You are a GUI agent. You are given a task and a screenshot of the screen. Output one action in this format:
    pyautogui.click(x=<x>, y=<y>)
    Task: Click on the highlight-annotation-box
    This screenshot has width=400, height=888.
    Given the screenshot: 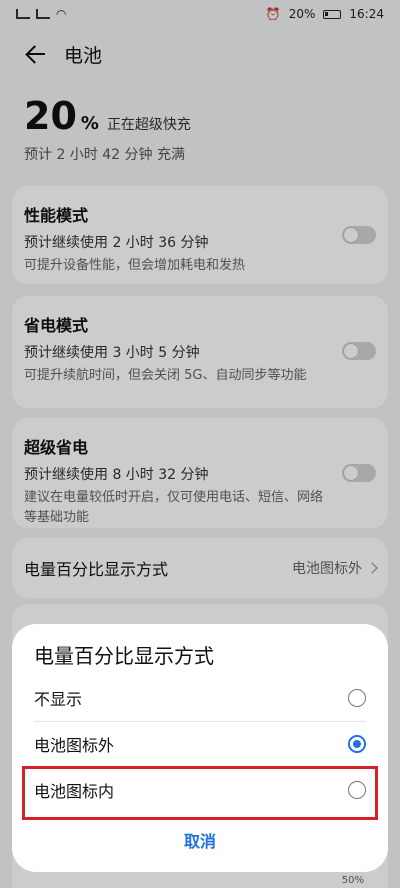 What is the action you would take?
    pyautogui.click(x=200, y=793)
    